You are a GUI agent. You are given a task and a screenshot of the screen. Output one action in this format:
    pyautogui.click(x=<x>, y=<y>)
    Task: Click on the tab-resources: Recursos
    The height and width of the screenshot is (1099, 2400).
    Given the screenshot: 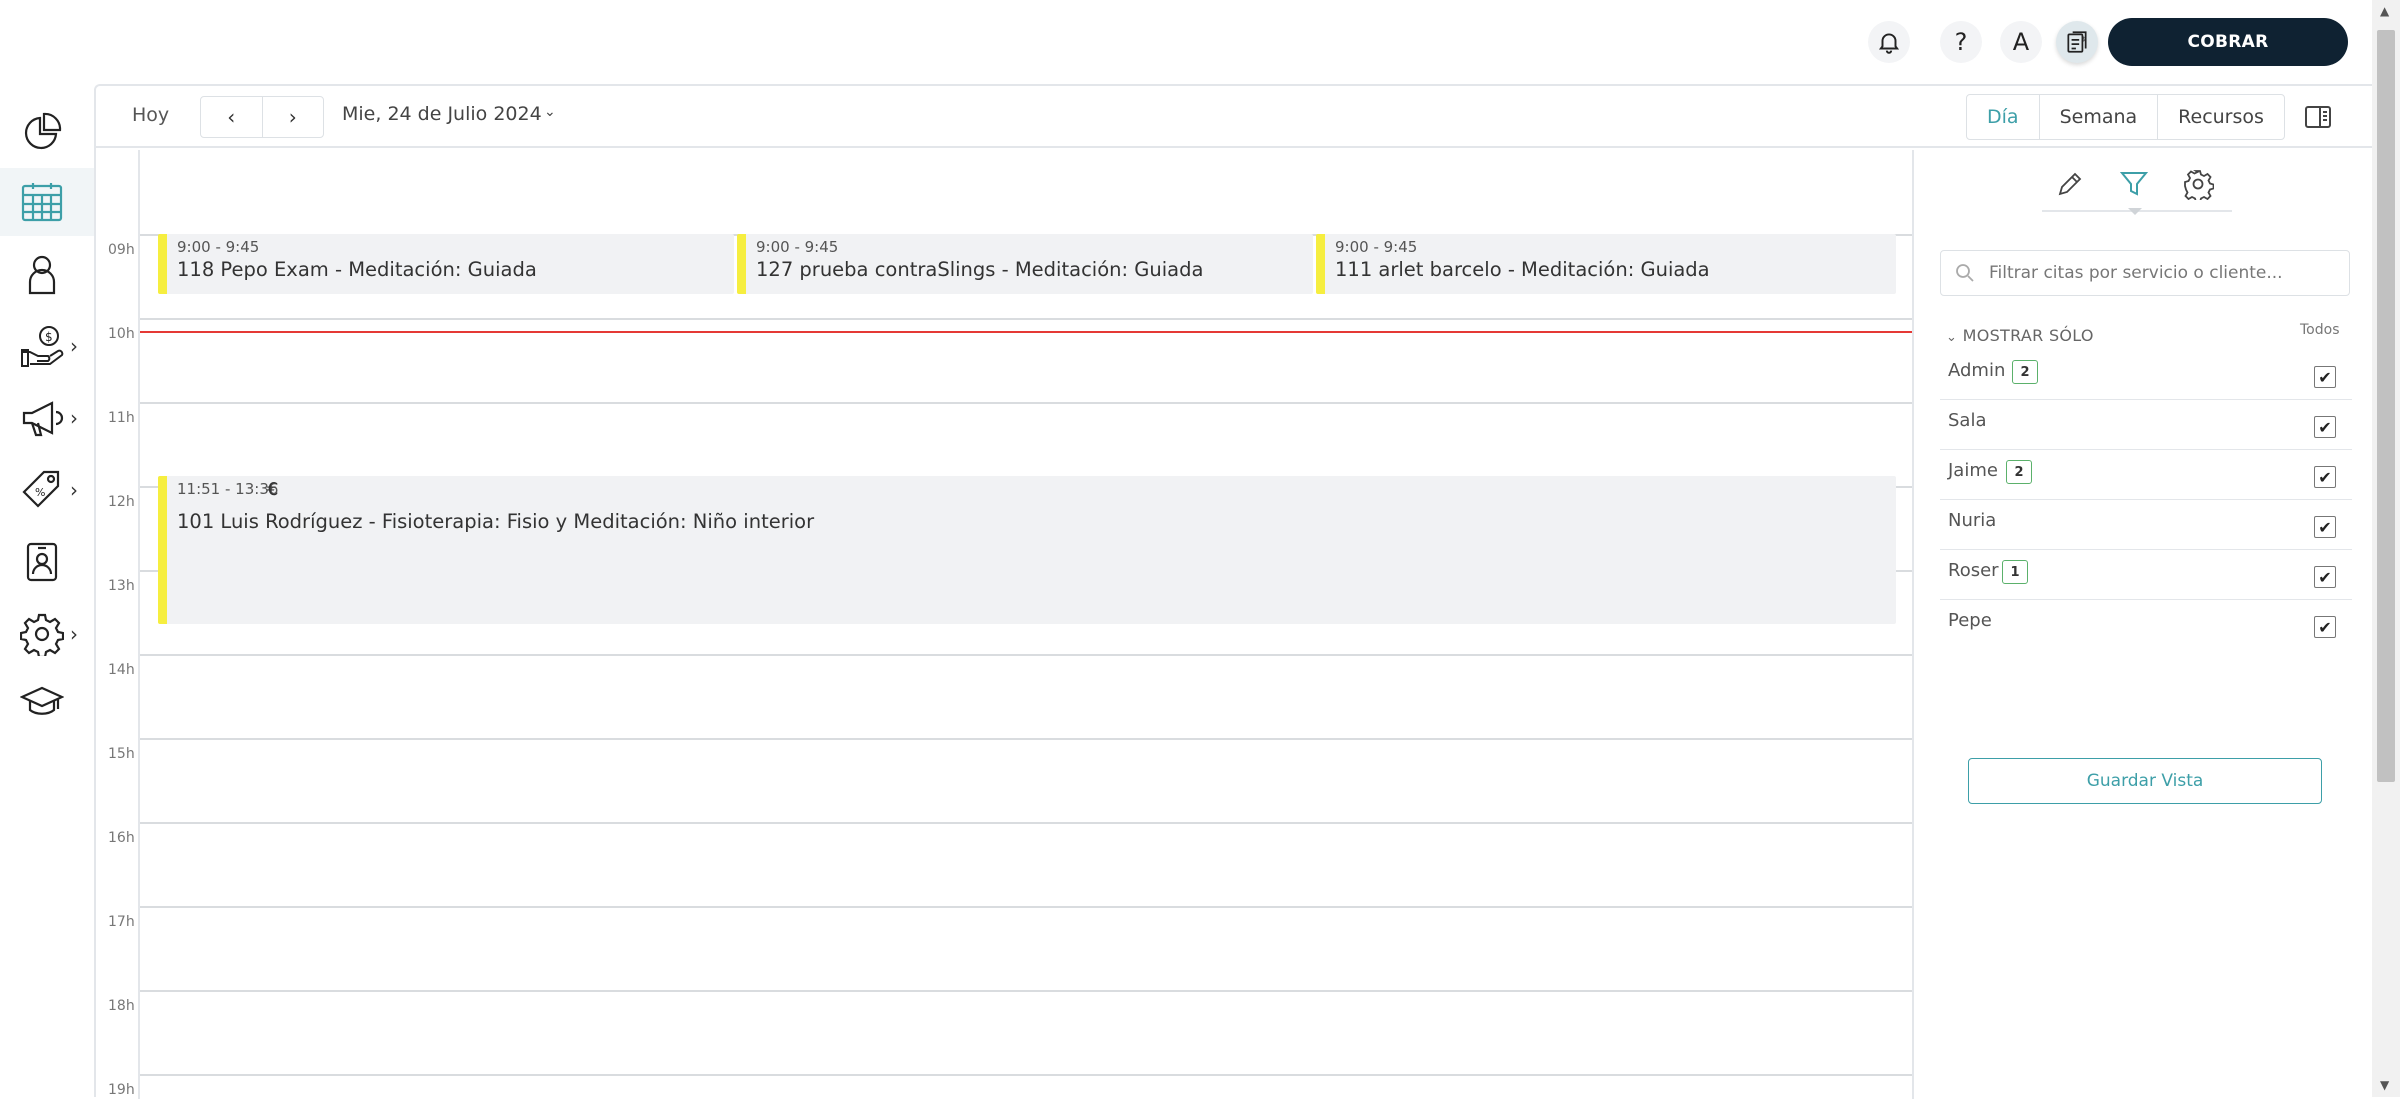 What is the action you would take?
    pyautogui.click(x=2221, y=117)
    